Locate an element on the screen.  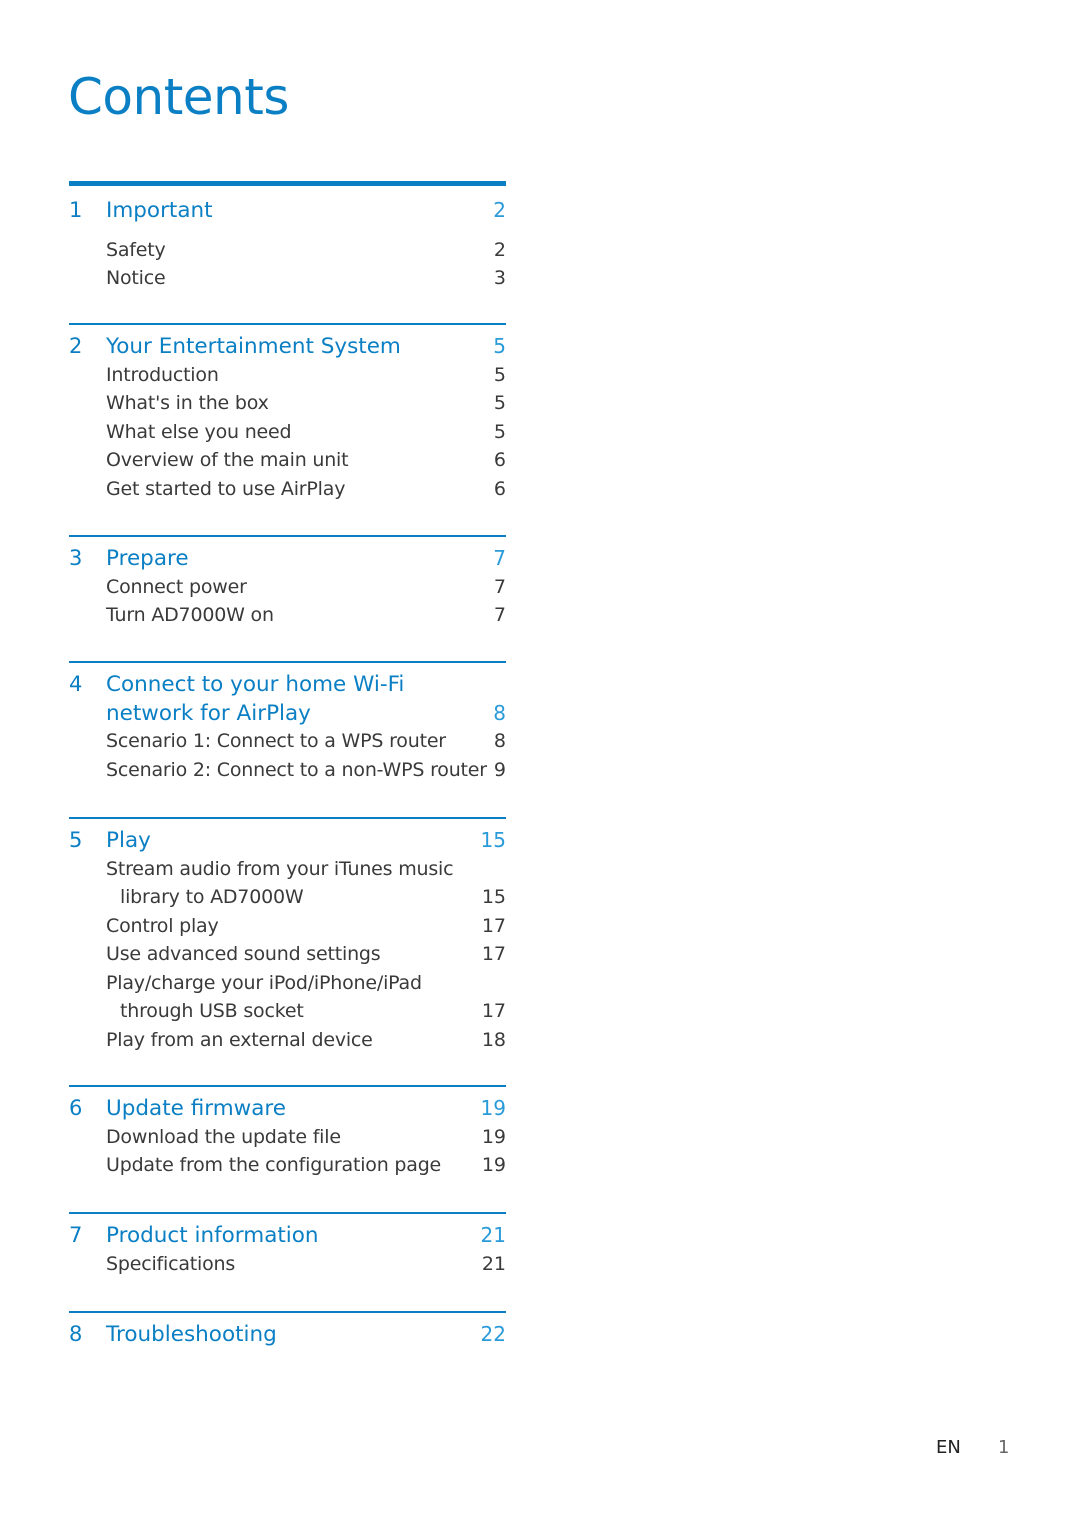
toc-chapter-heading: 6 Update firmware 19 is located at coordinates (287, 1108).